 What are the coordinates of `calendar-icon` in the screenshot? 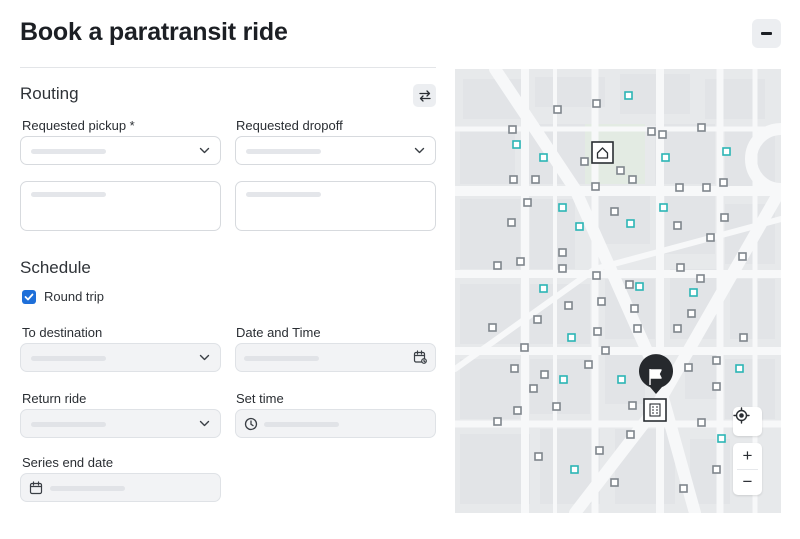 It's located at (36, 488).